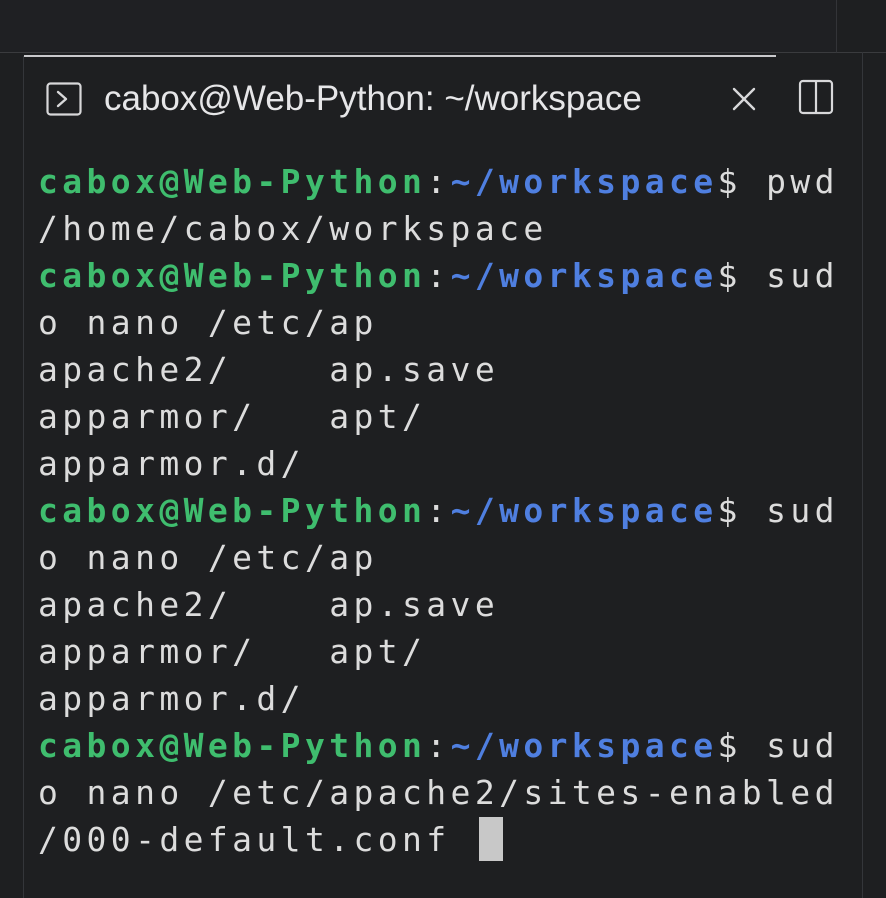 This screenshot has width=886, height=898. What do you see at coordinates (490, 839) in the screenshot?
I see `terminal-cursor` at bounding box center [490, 839].